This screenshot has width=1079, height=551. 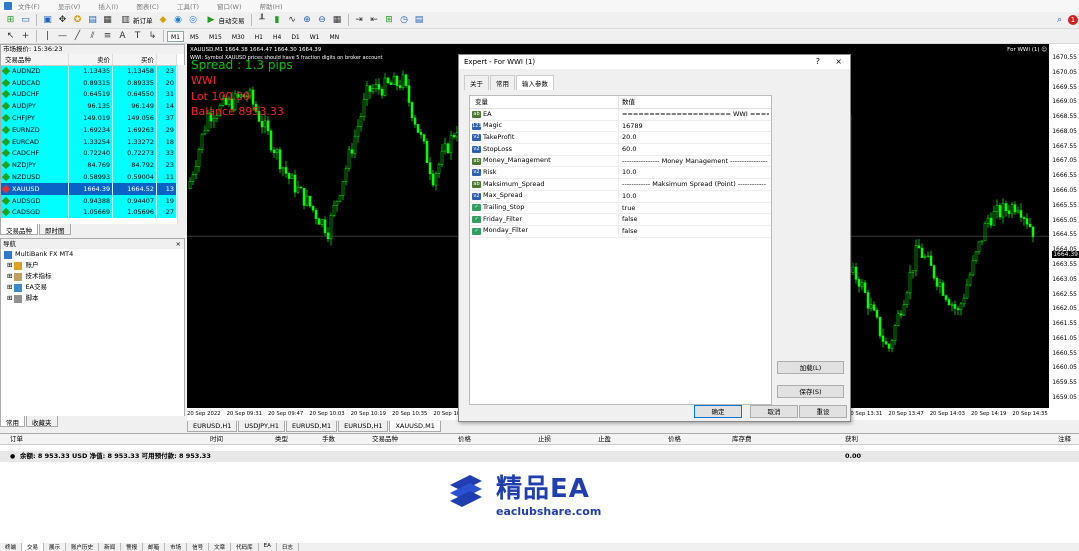 What do you see at coordinates (694, 231) in the screenshot?
I see `parameter-value: false` at bounding box center [694, 231].